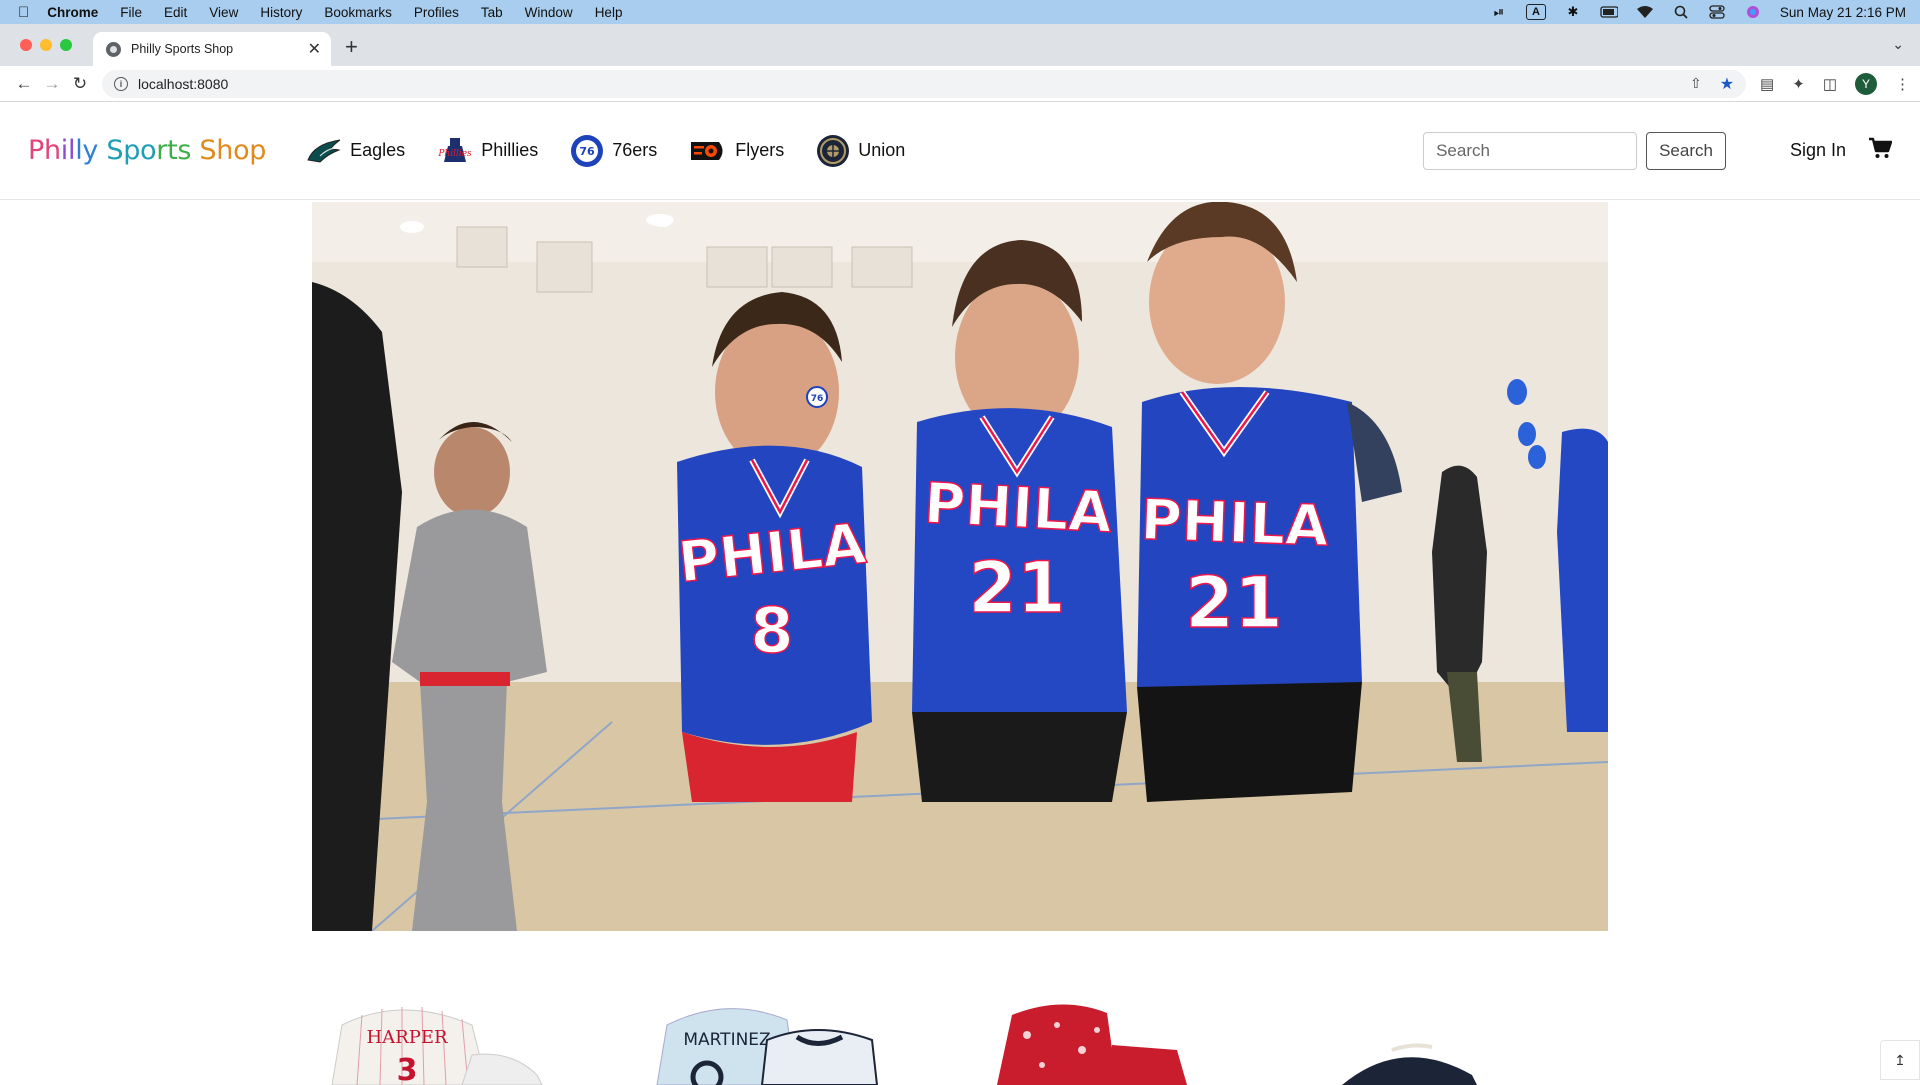 The width and height of the screenshot is (1920, 1085). I want to click on nav-union: Union, so click(860, 151).